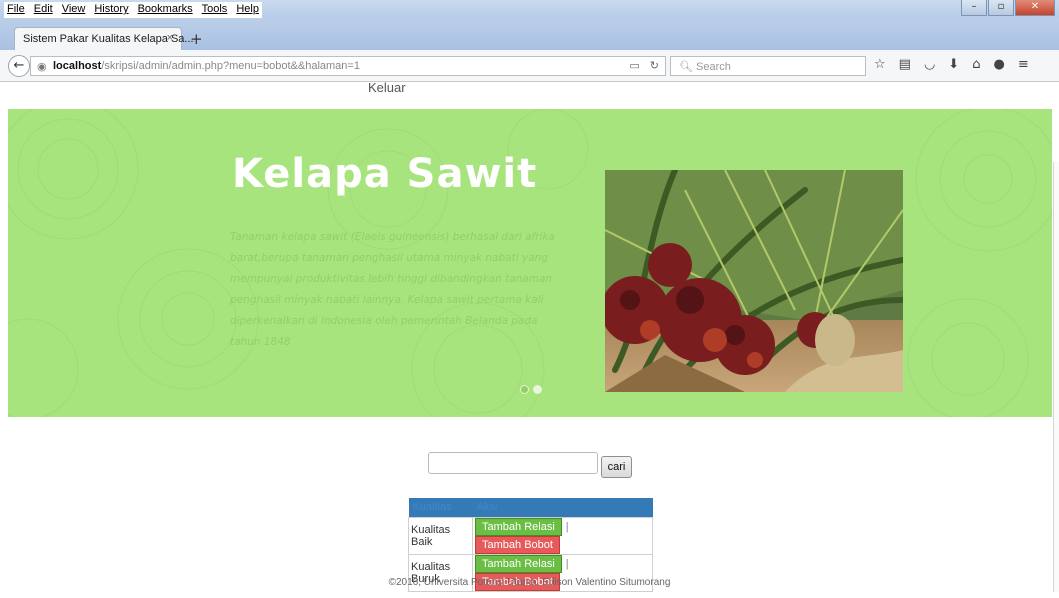  What do you see at coordinates (531, 389) in the screenshot?
I see `carousel-indicators` at bounding box center [531, 389].